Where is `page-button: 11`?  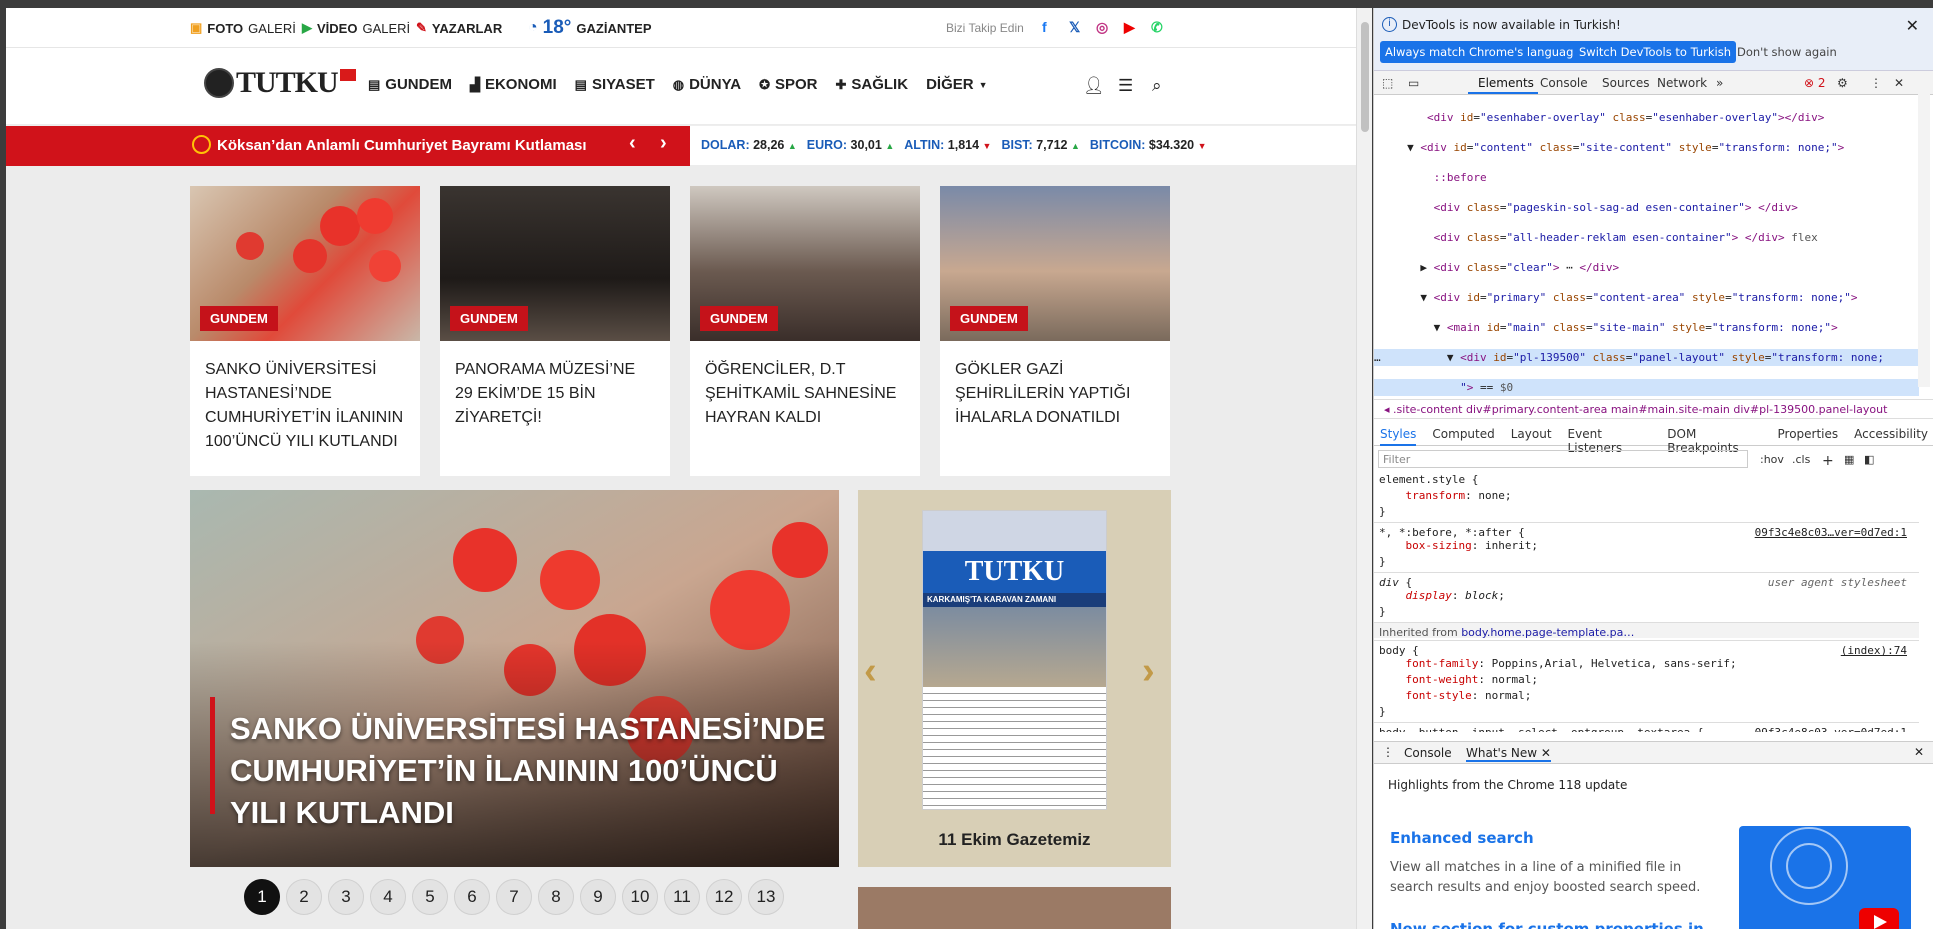
page-button: 11 is located at coordinates (682, 897).